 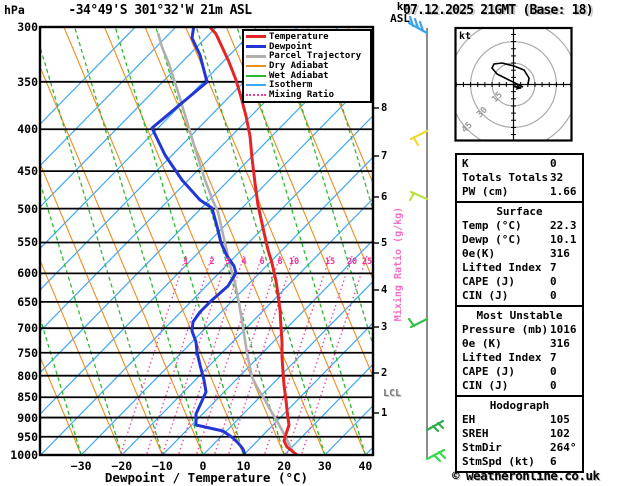 I want to click on legend-item: Dry Adiabat, so click(x=307, y=66).